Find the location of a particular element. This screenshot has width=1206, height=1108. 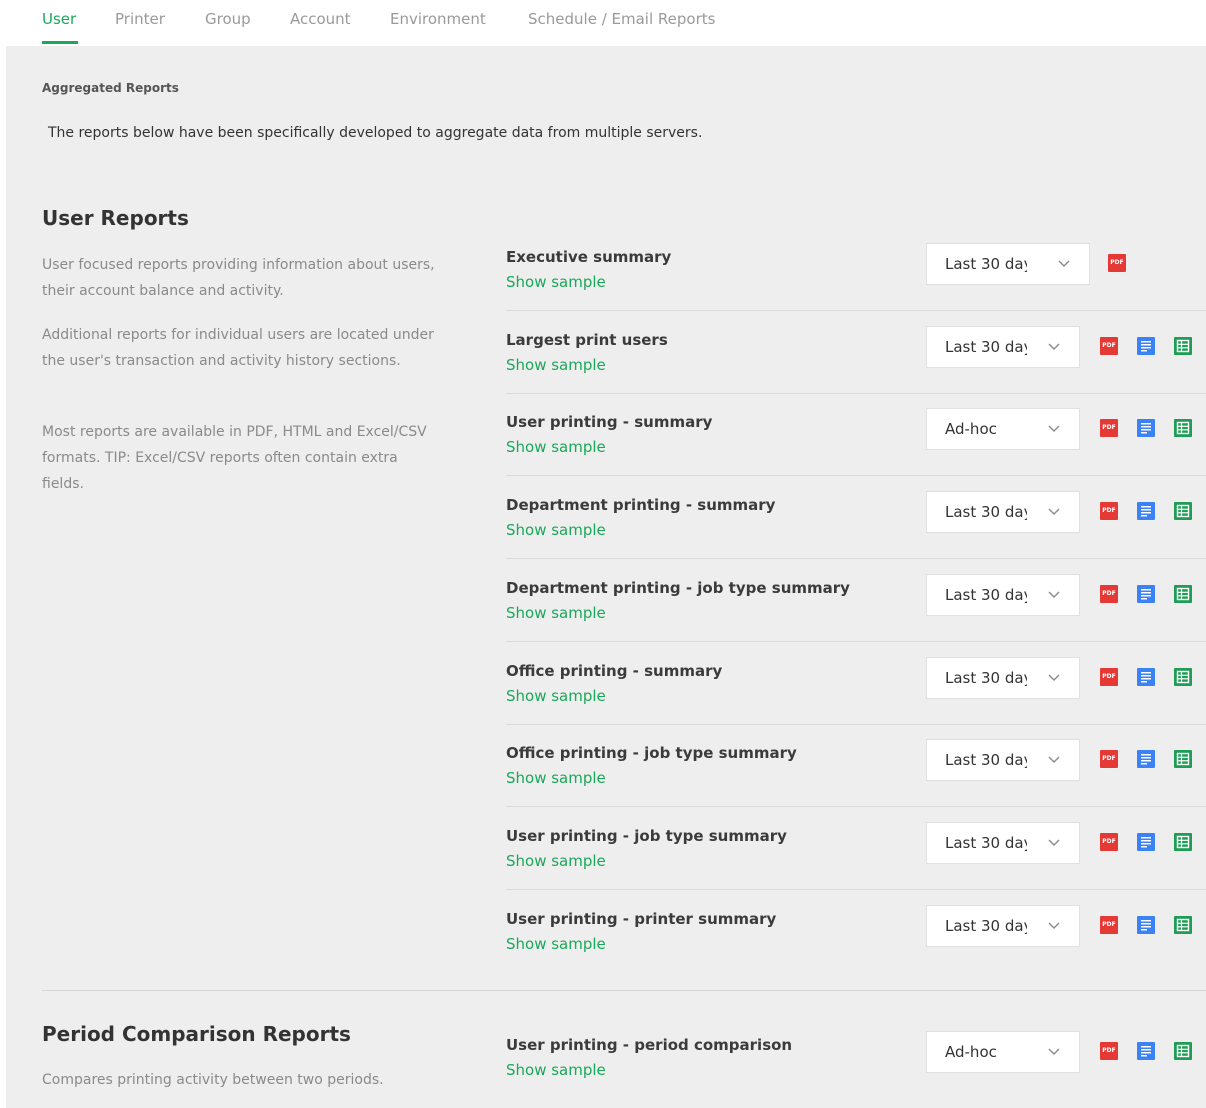

report-name: Largest print users is located at coordinates (587, 339).